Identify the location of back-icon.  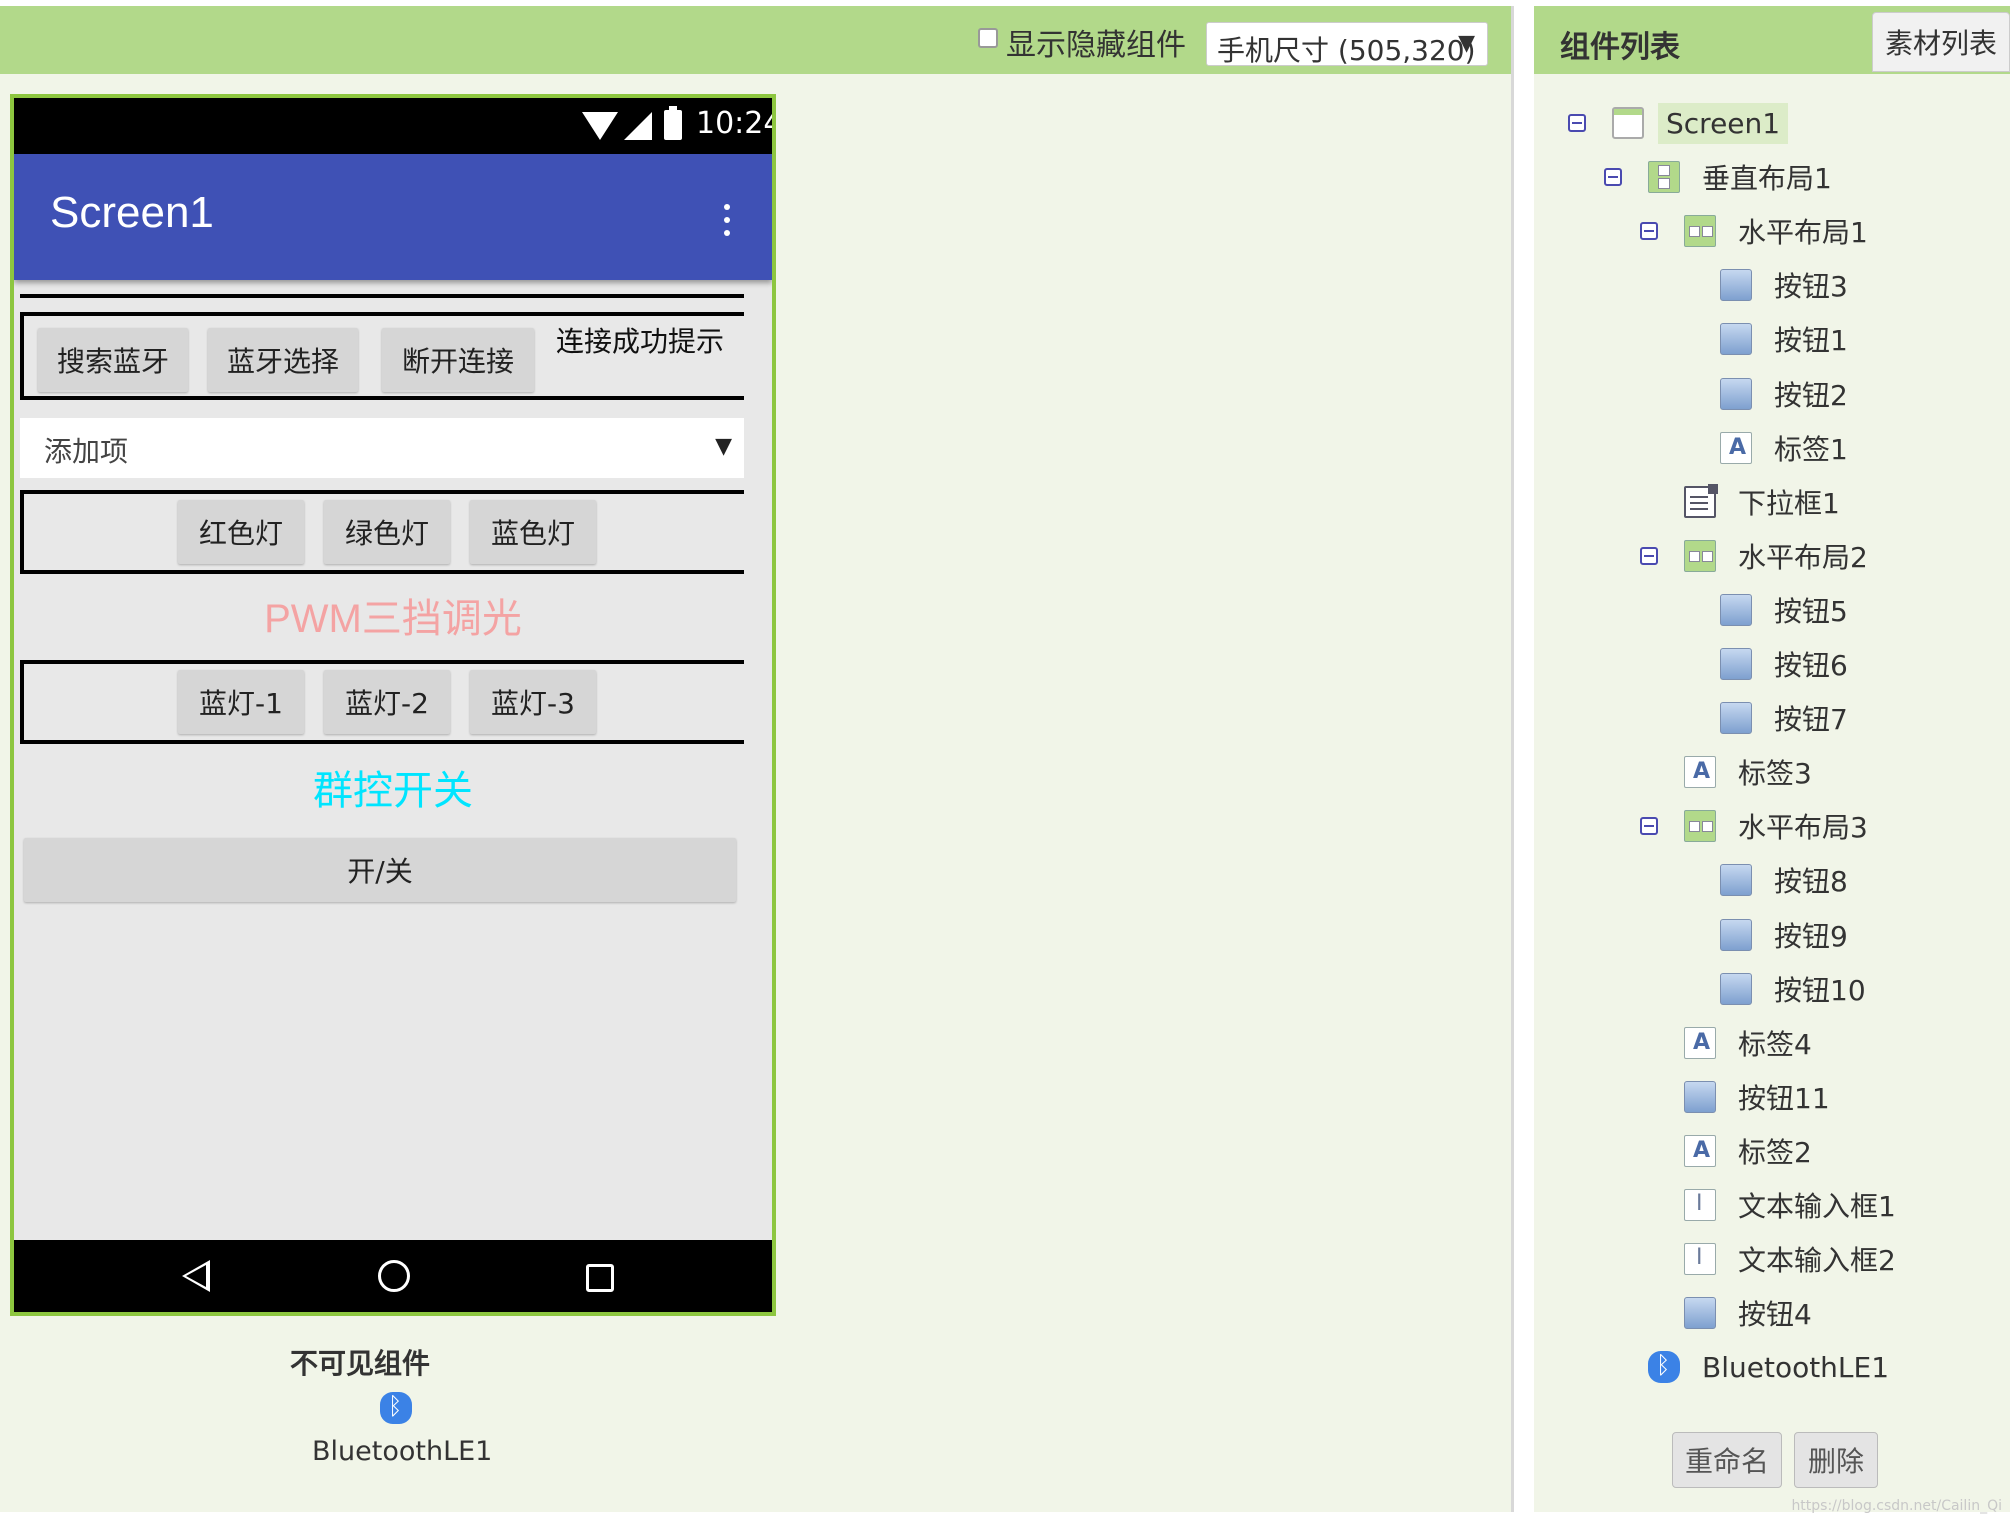
(196, 1276).